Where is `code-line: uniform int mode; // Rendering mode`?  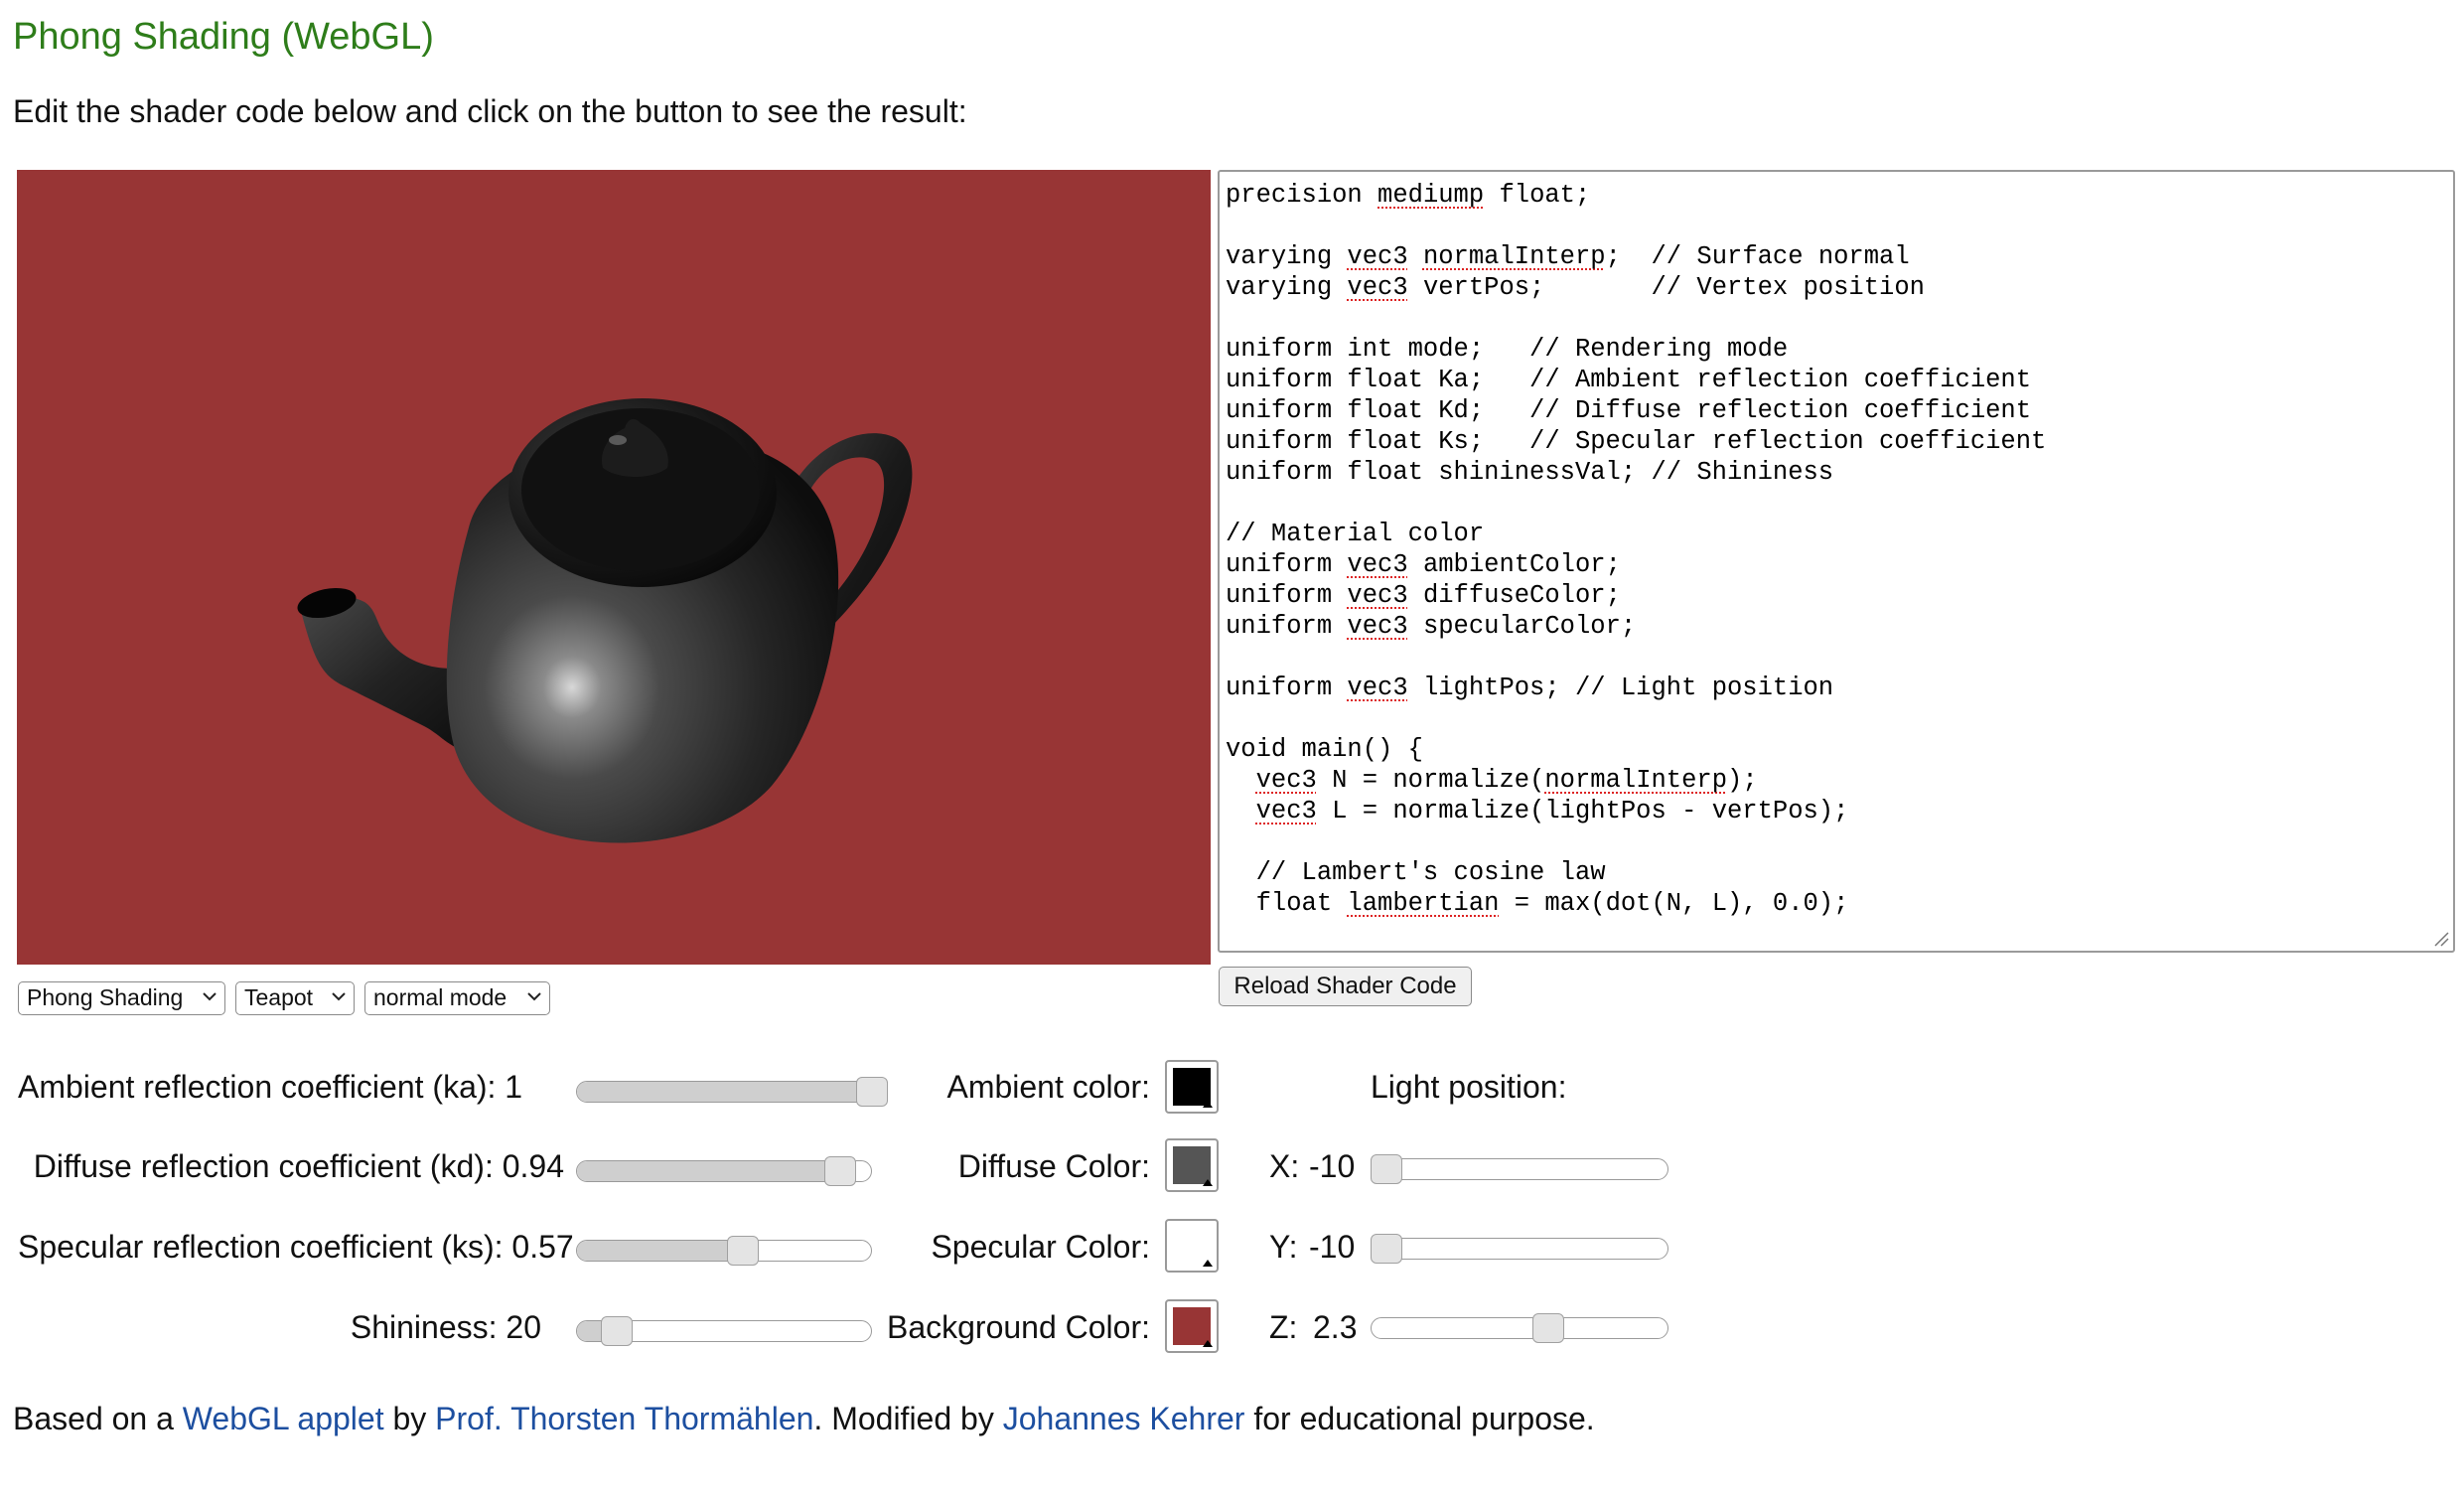
code-line: uniform int mode; // Rendering mode is located at coordinates (1836, 349).